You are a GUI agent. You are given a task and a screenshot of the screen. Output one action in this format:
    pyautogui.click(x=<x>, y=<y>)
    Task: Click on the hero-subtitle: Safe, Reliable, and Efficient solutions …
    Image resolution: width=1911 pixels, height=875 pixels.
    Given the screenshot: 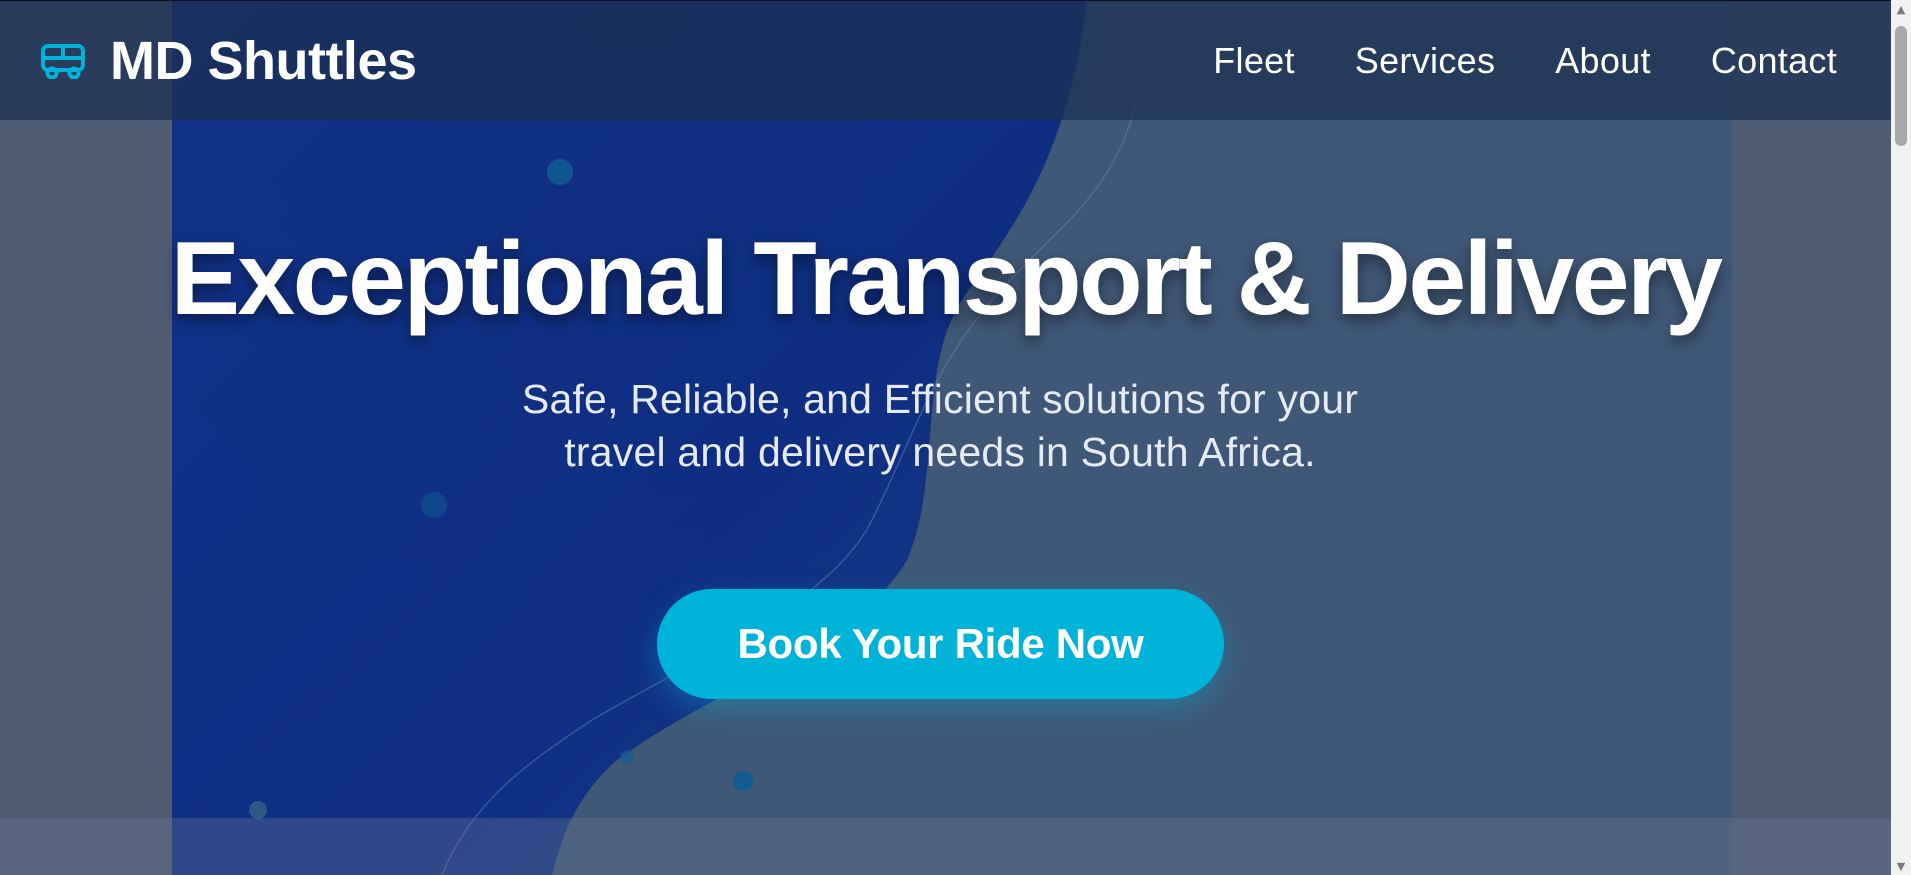 What is the action you would take?
    pyautogui.click(x=940, y=425)
    